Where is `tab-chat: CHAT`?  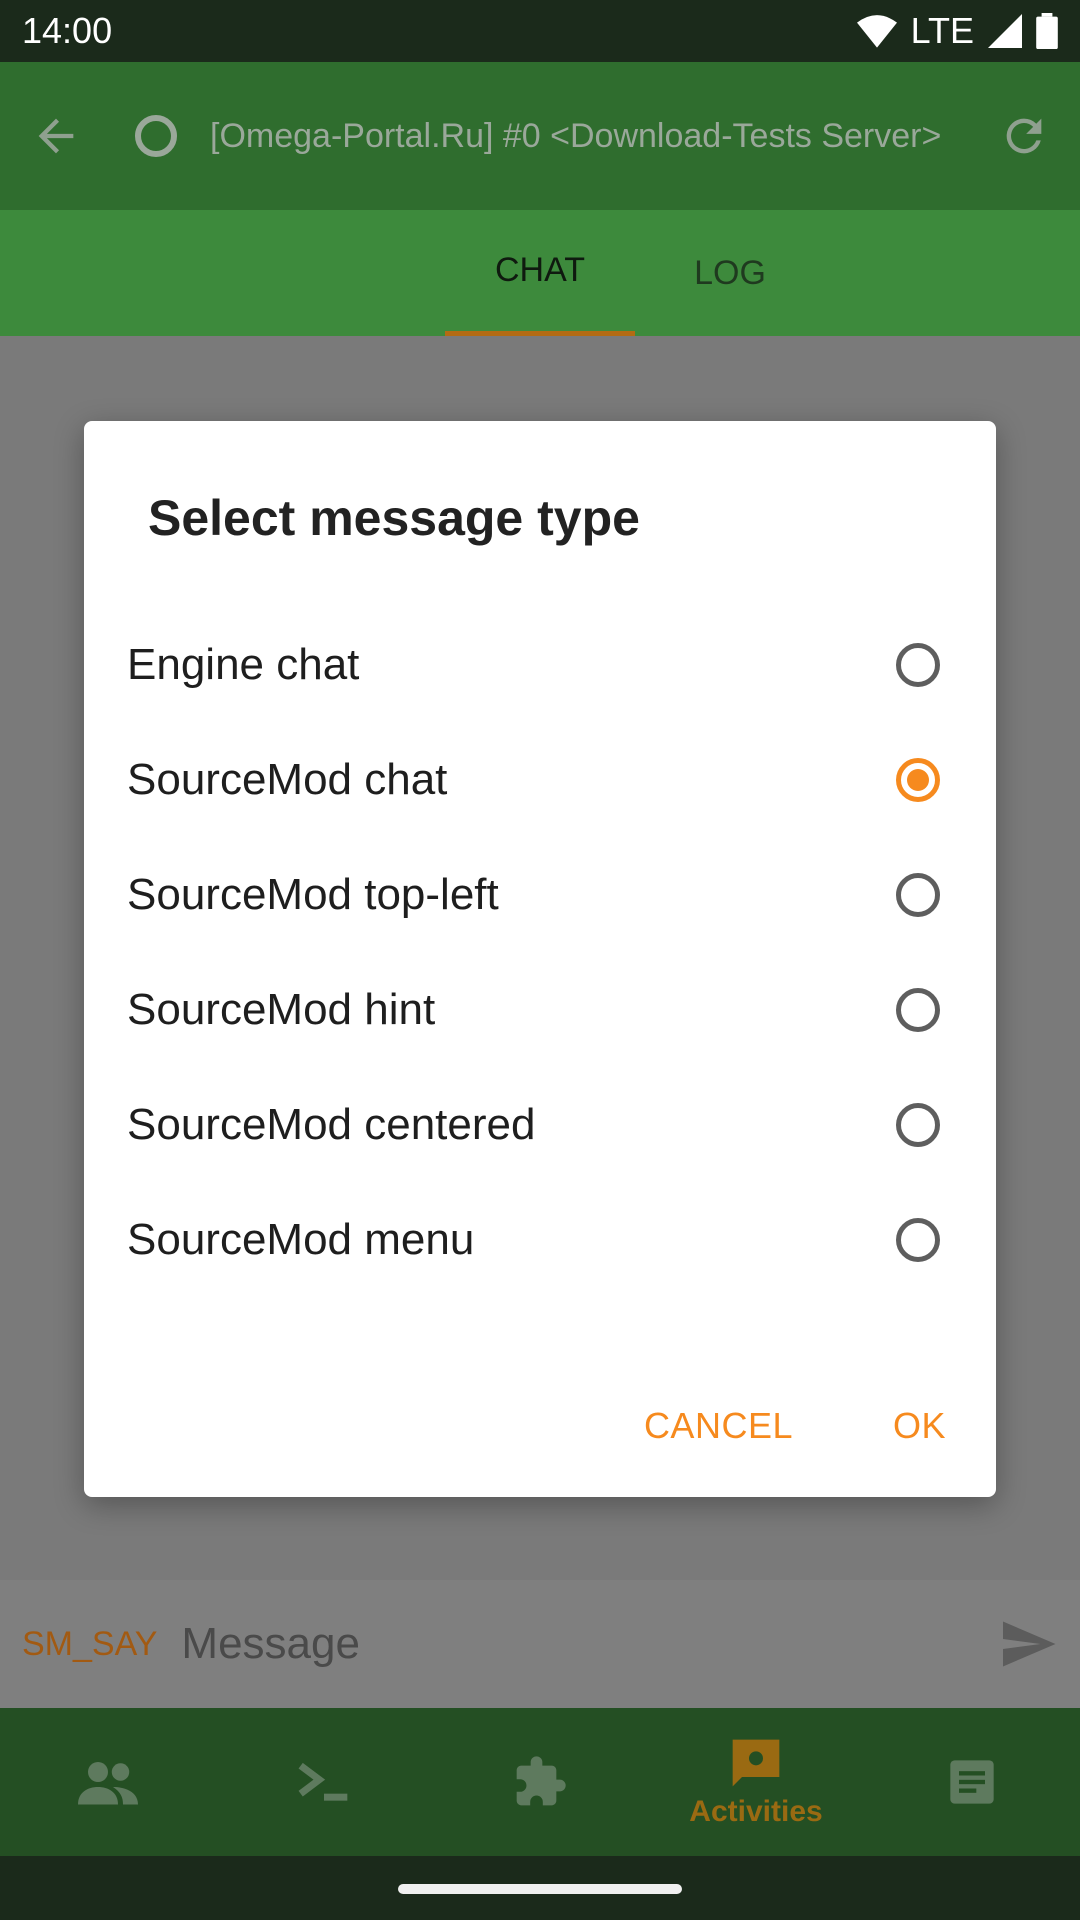
tab-chat: CHAT is located at coordinates (540, 273).